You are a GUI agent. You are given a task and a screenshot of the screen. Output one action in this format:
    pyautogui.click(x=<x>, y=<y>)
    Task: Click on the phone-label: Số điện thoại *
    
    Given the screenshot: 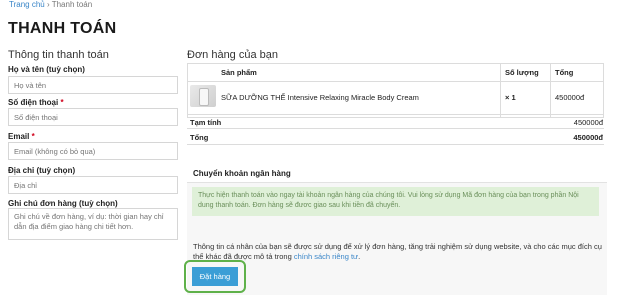 What is the action you would take?
    pyautogui.click(x=36, y=102)
    